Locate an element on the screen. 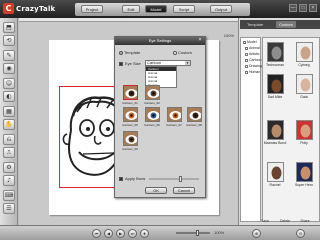 This screenshot has width=320, height=240. tree-item-model: Model is located at coordinates (250, 42).